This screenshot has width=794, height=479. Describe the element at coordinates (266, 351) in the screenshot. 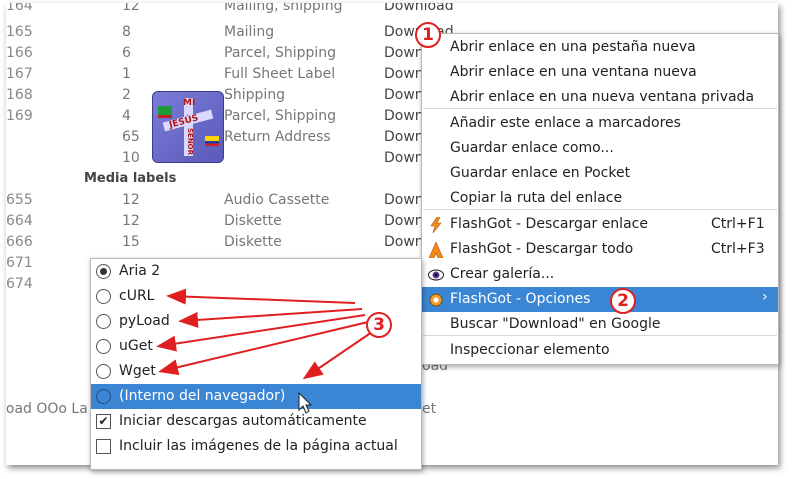

I see `annotation-arrows` at that location.